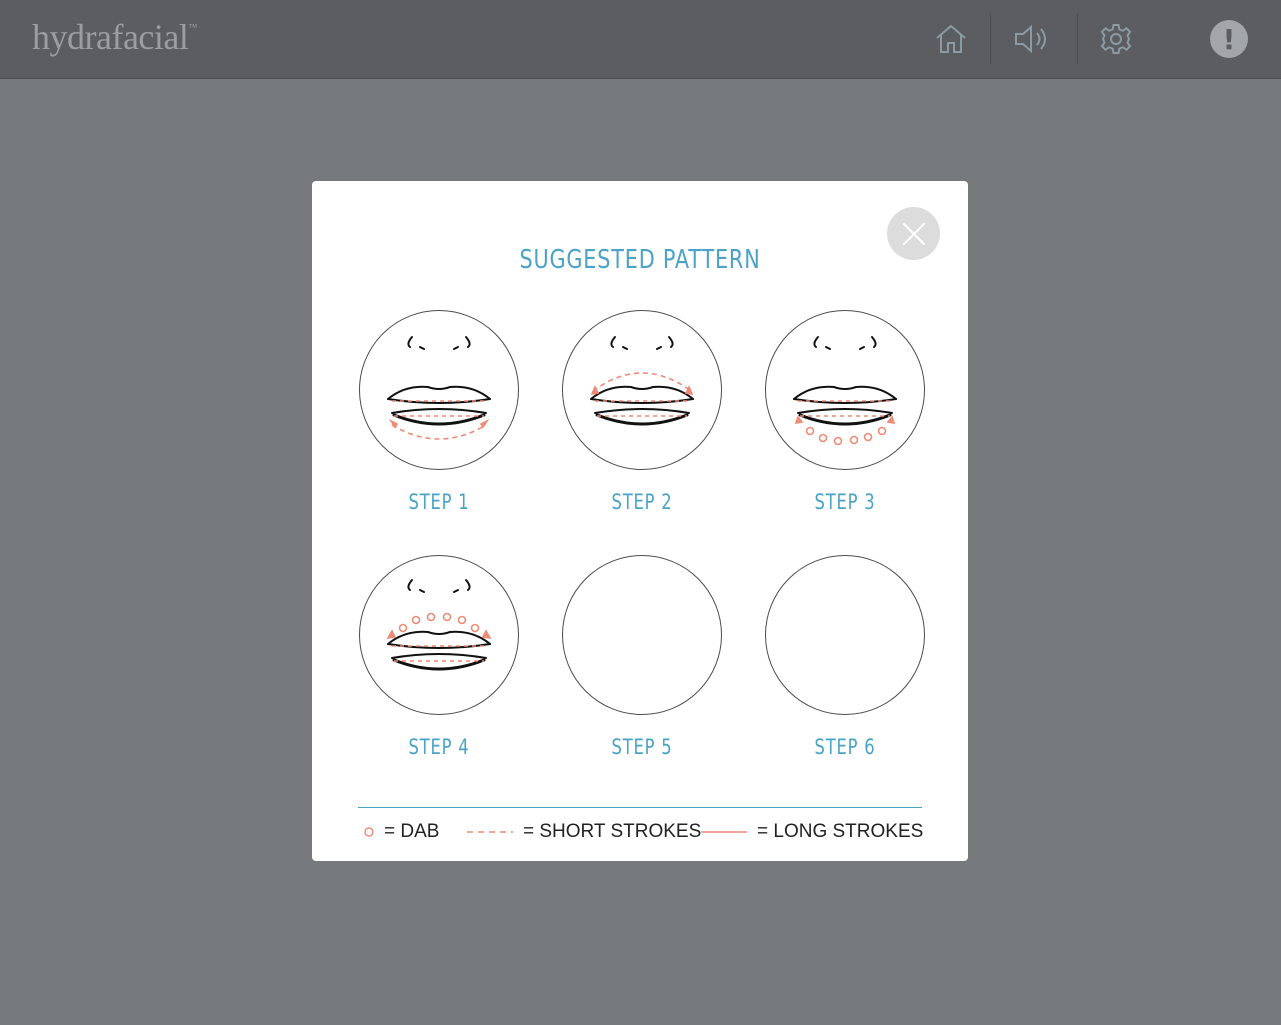  Describe the element at coordinates (845, 635) in the screenshot. I see `step-6-diagram` at that location.